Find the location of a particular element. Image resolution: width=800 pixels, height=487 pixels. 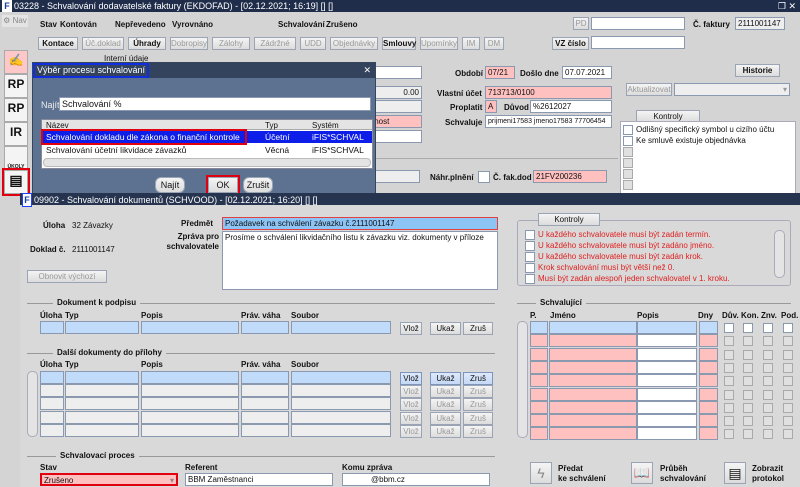

column-header-name: Název is located at coordinates (57, 125).